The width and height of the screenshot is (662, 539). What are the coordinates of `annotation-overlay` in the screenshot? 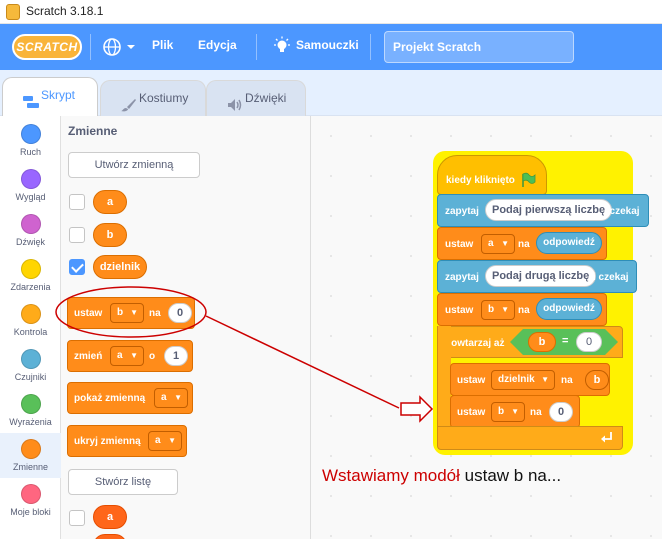 It's located at (244, 354).